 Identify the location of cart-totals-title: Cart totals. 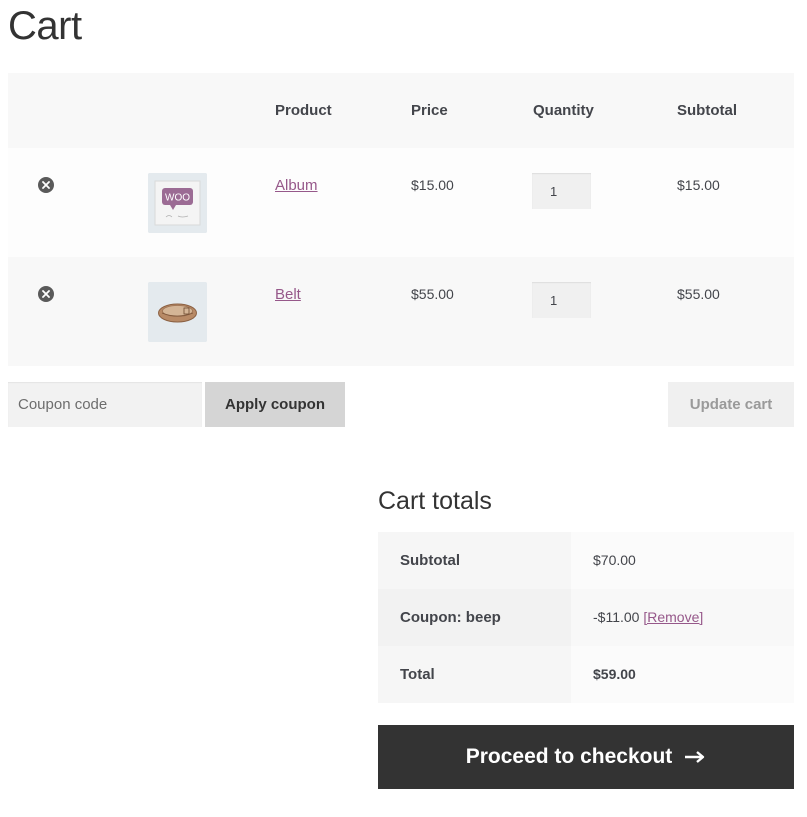
(435, 501).